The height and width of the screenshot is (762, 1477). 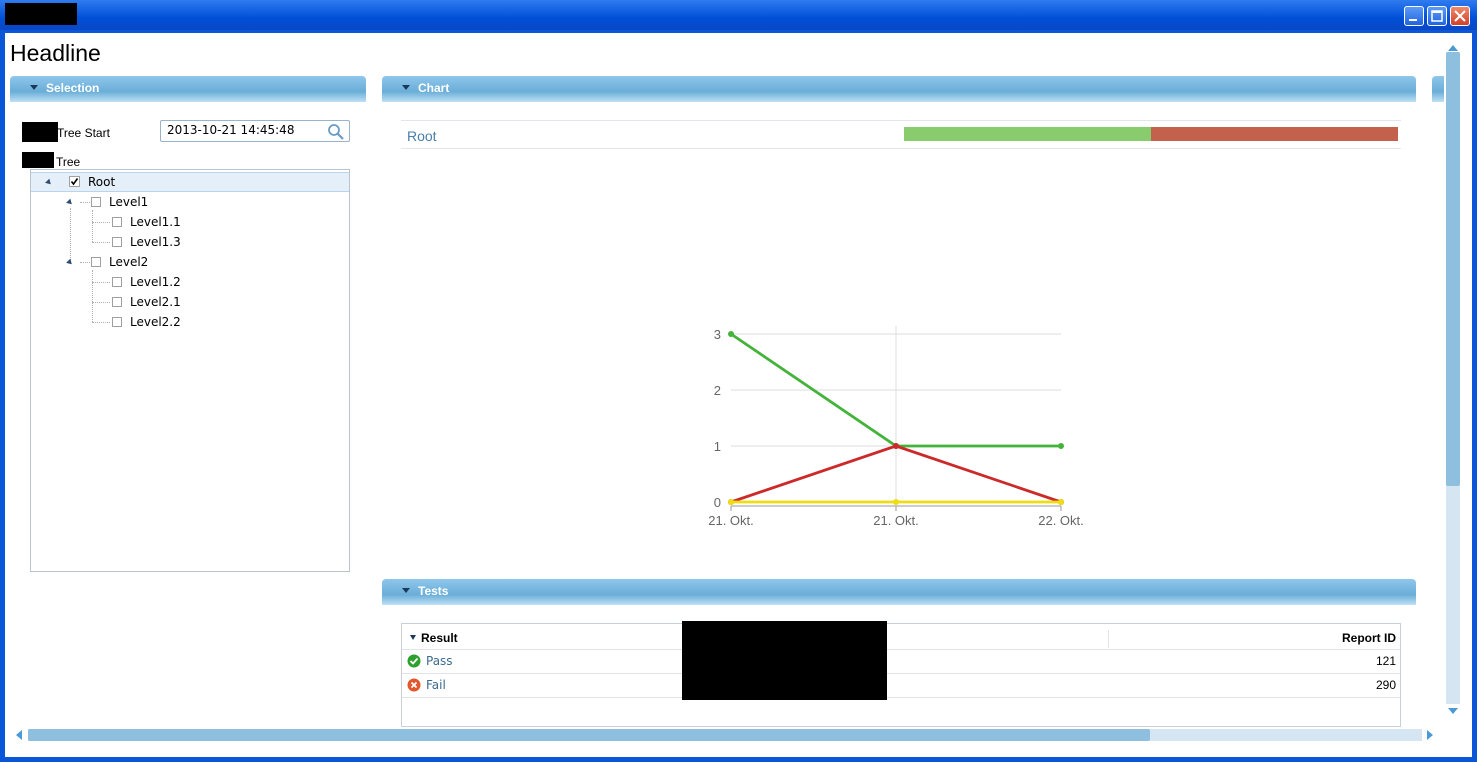 I want to click on tree-item-level1-3: Level1.3, so click(x=155, y=242).